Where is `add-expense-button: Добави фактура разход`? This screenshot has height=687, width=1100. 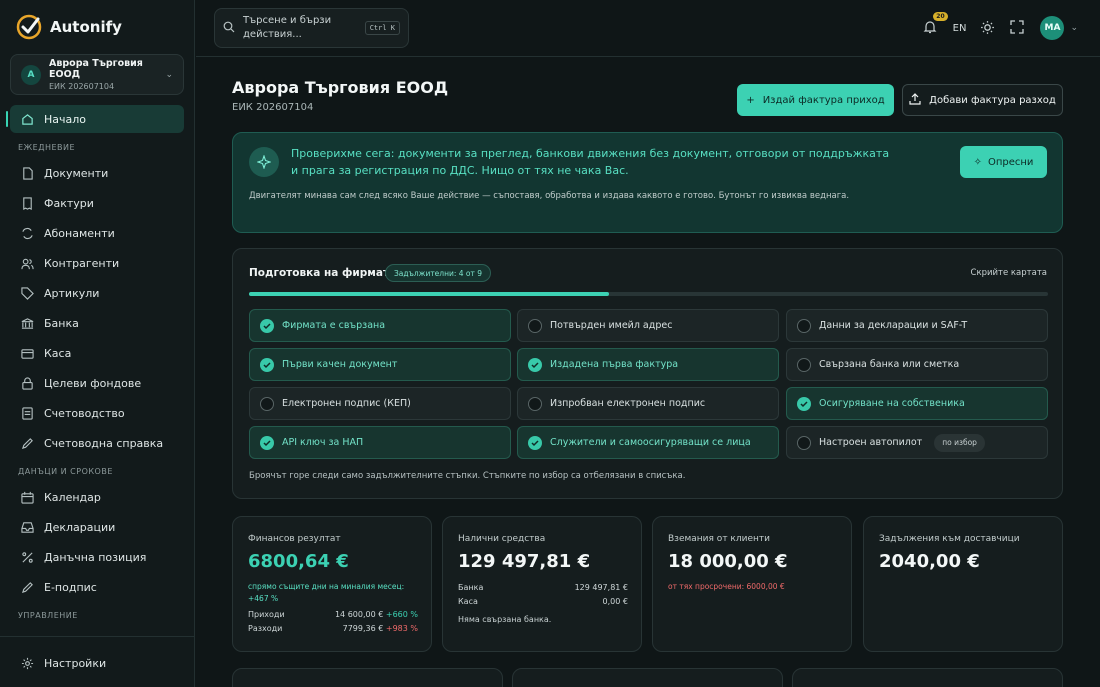 add-expense-button: Добави фактура разход is located at coordinates (982, 100).